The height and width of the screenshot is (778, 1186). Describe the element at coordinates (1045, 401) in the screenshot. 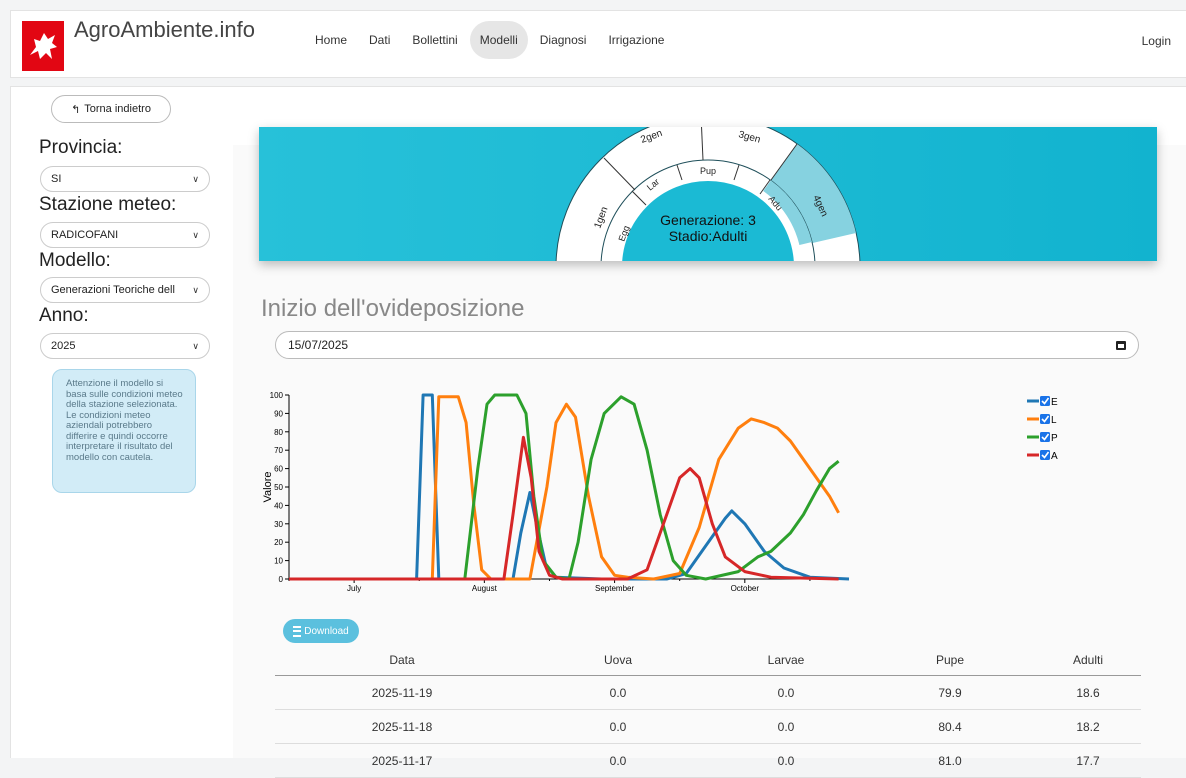

I see `legend-E-checkbox` at that location.